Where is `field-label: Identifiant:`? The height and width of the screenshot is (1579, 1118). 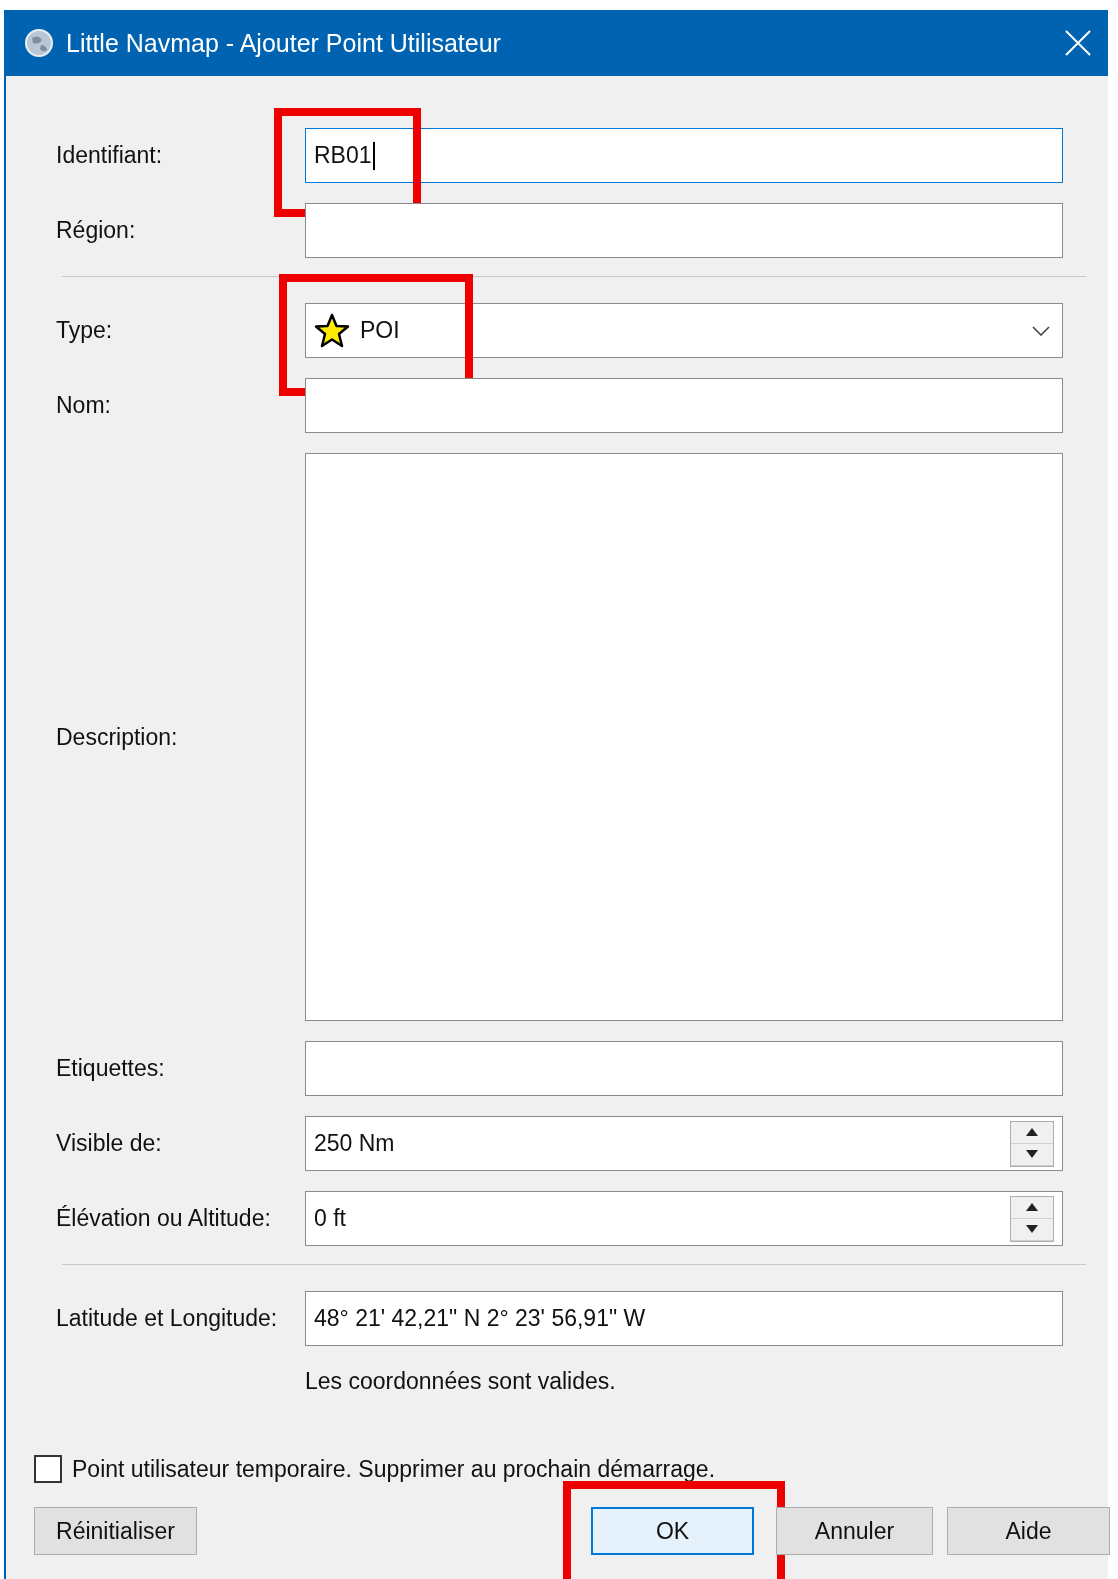
field-label: Identifiant: is located at coordinates (110, 155).